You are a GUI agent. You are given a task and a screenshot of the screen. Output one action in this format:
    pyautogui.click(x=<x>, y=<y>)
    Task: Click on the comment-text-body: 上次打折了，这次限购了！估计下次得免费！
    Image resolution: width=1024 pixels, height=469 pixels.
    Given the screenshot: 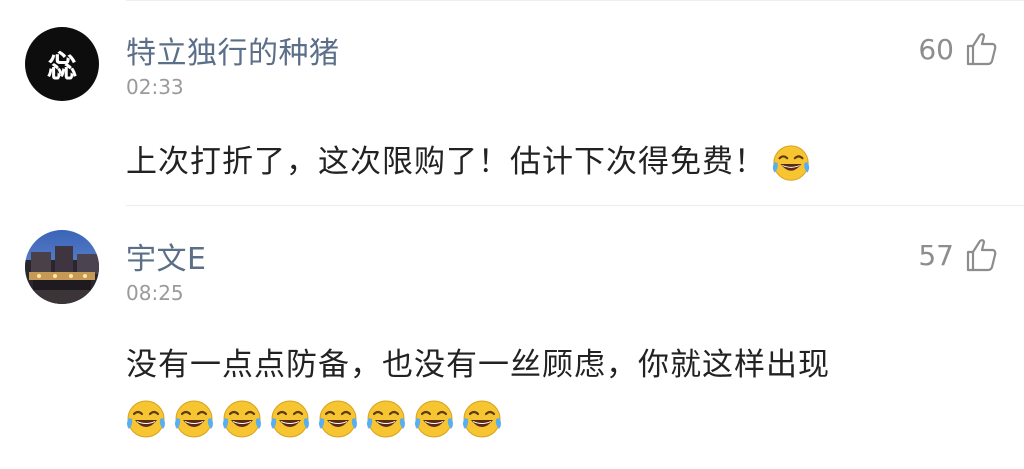 What is the action you would take?
    pyautogui.click(x=446, y=162)
    